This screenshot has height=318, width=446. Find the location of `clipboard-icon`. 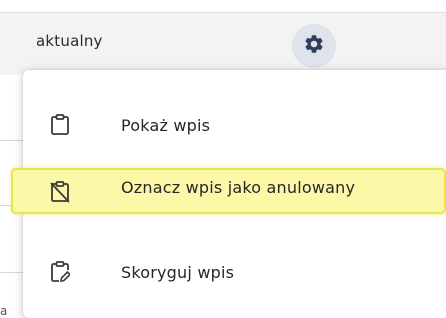

clipboard-icon is located at coordinates (60, 125).